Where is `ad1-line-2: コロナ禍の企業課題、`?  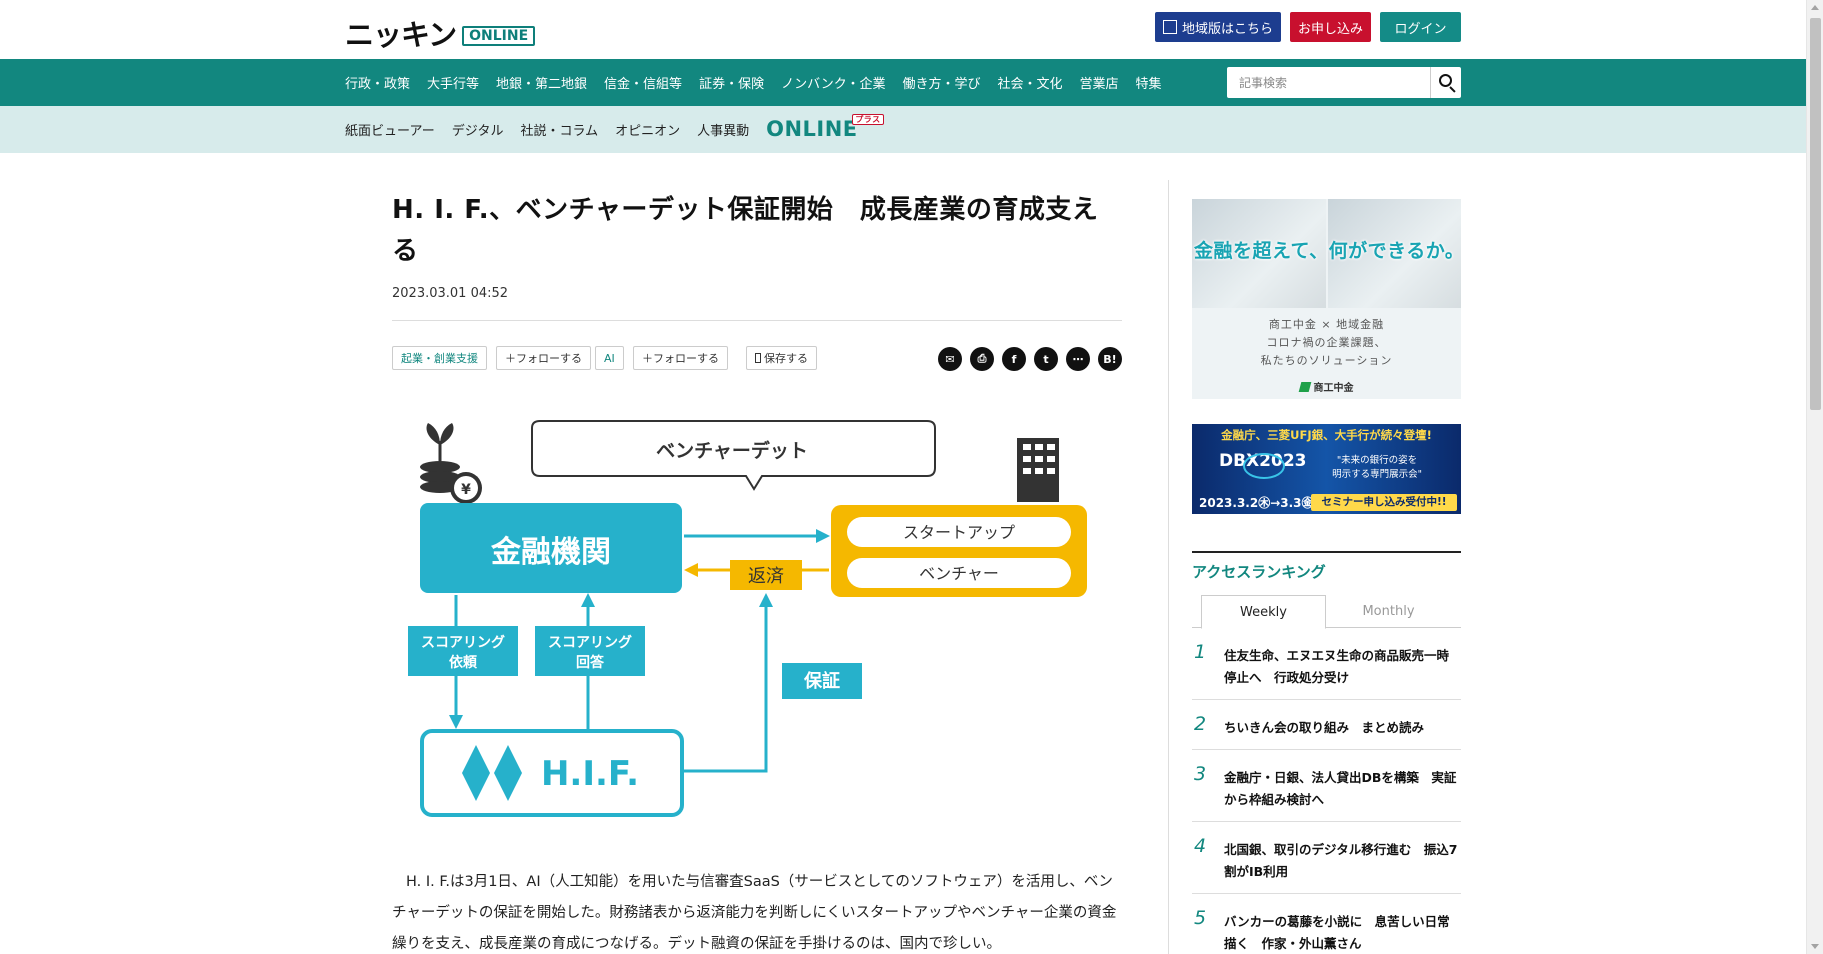 ad1-line-2: コロナ禍の企業課題、 is located at coordinates (1326, 342).